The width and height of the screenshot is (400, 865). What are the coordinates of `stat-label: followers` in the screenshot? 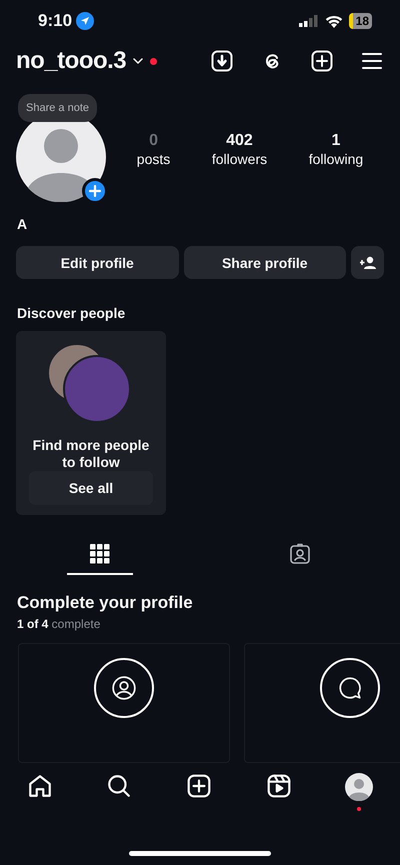 It's located at (240, 158).